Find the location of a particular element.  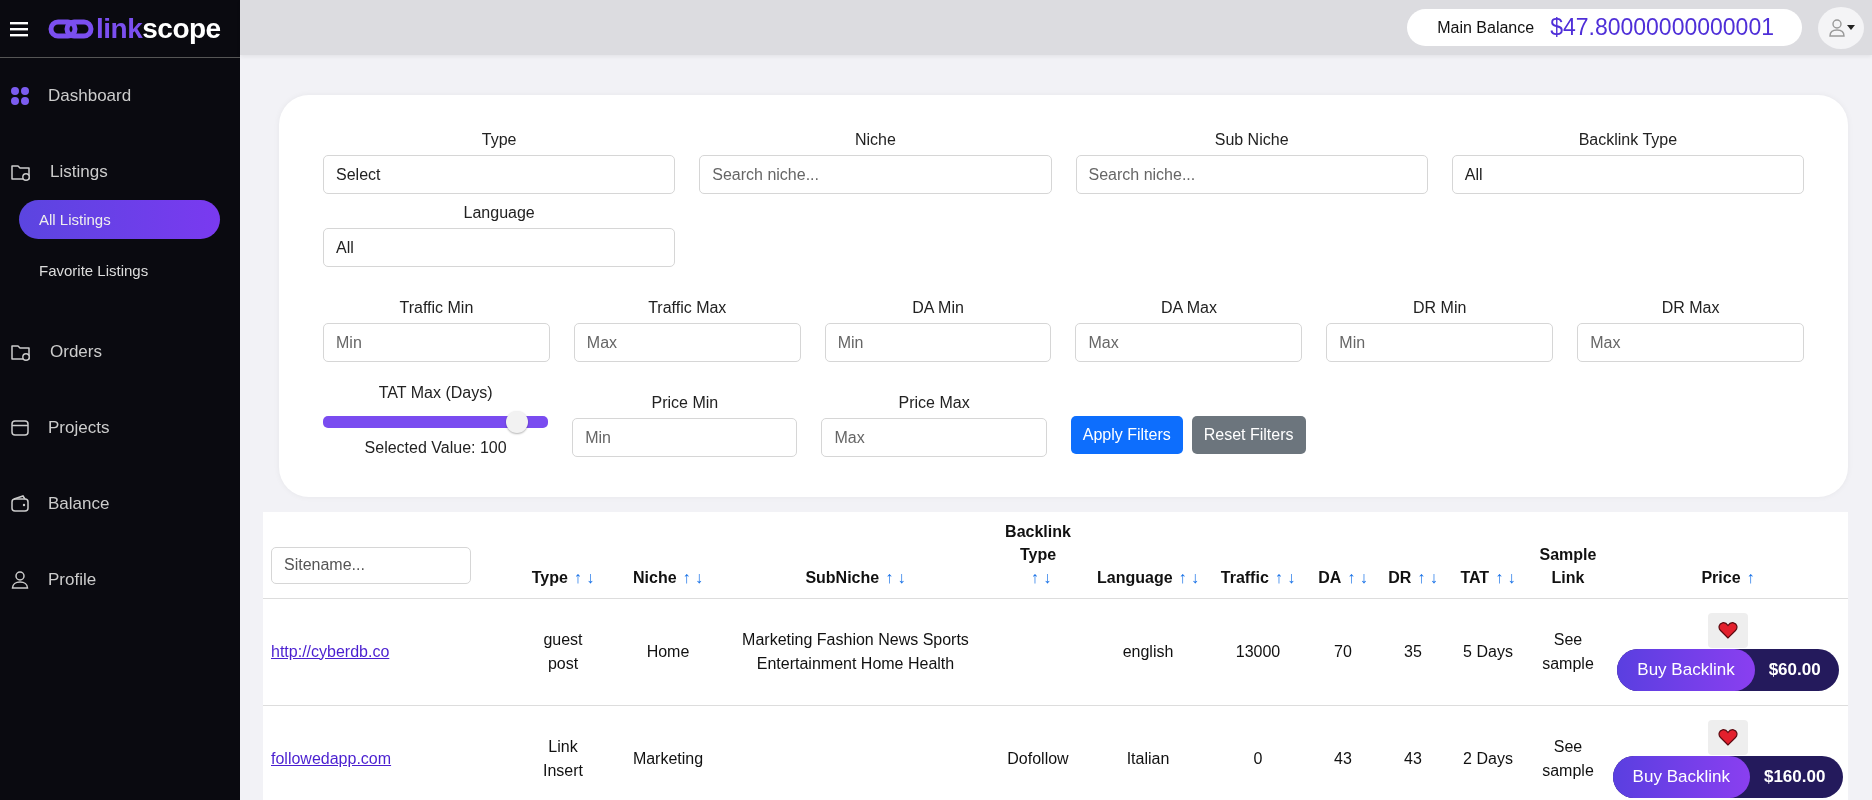

column-header: DA is located at coordinates (1330, 578).